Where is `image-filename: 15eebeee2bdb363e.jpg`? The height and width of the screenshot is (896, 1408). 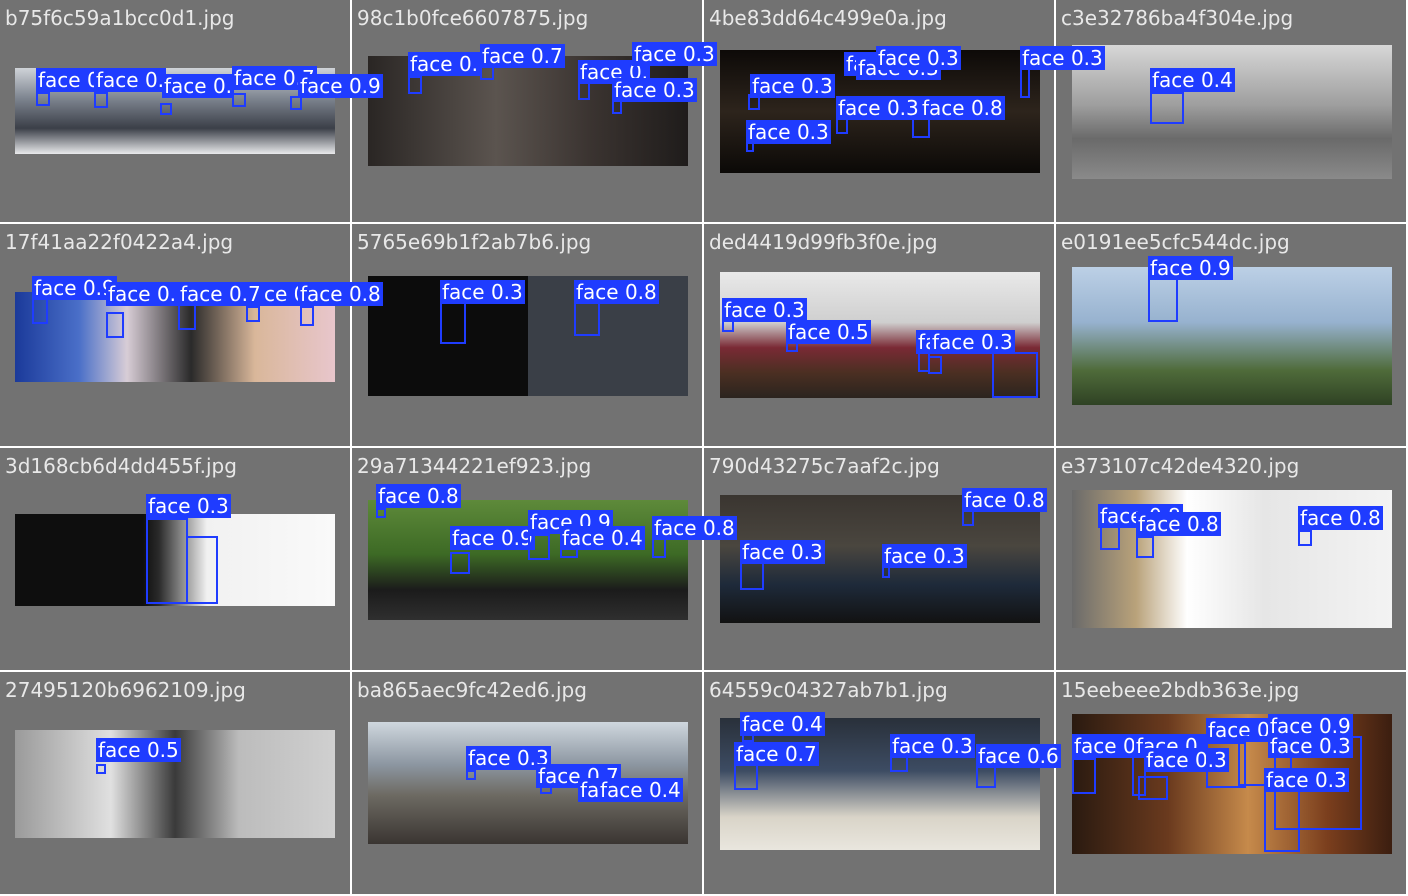 image-filename: 15eebeee2bdb363e.jpg is located at coordinates (1180, 690).